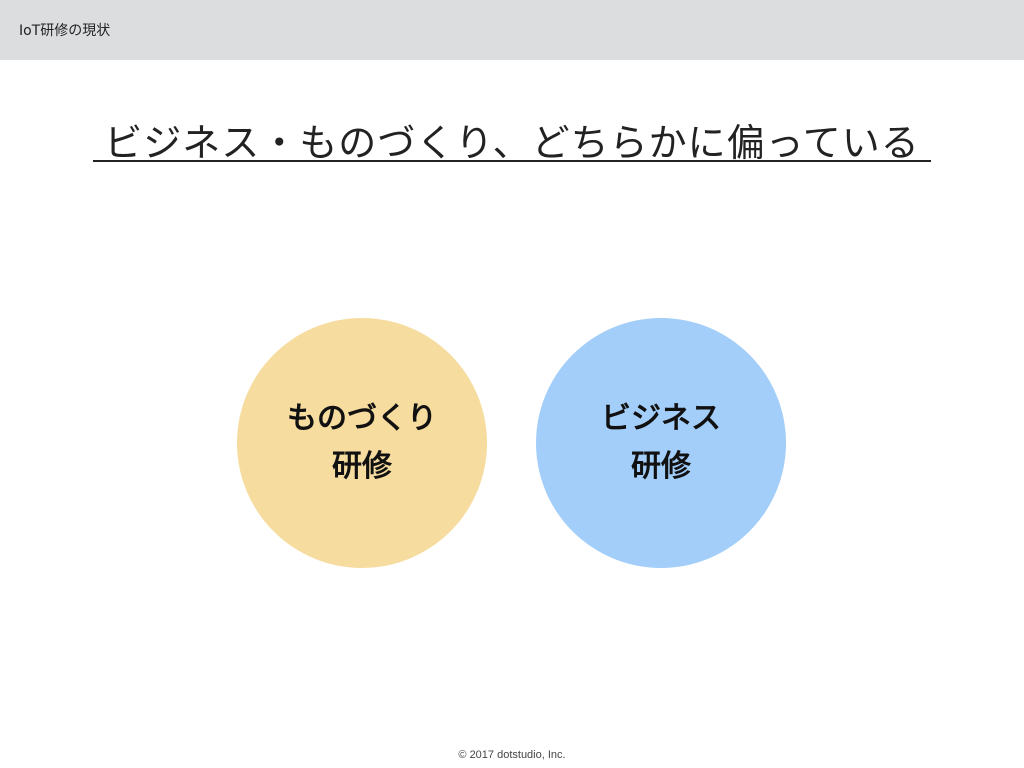  I want to click on header-title: IoT研修の現状, so click(65, 31).